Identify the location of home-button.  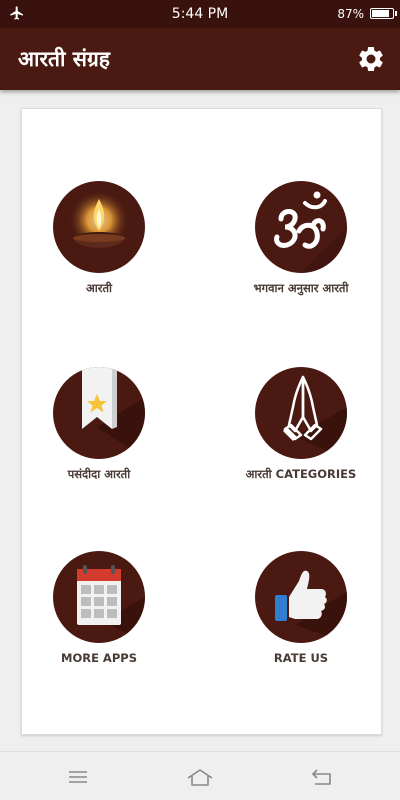
(200, 777).